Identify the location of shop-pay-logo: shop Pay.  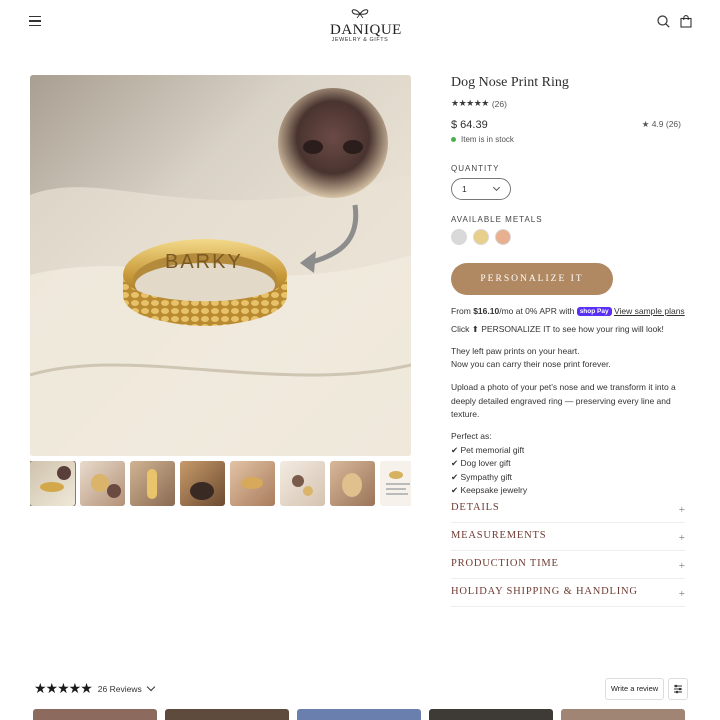
(594, 311).